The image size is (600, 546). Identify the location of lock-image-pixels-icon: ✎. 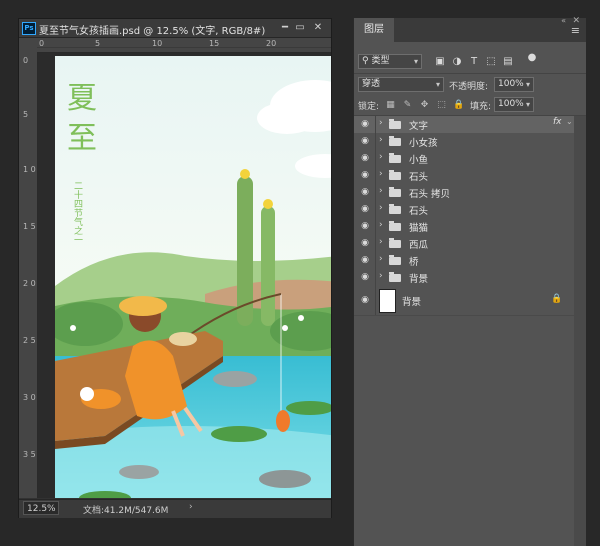
(407, 105).